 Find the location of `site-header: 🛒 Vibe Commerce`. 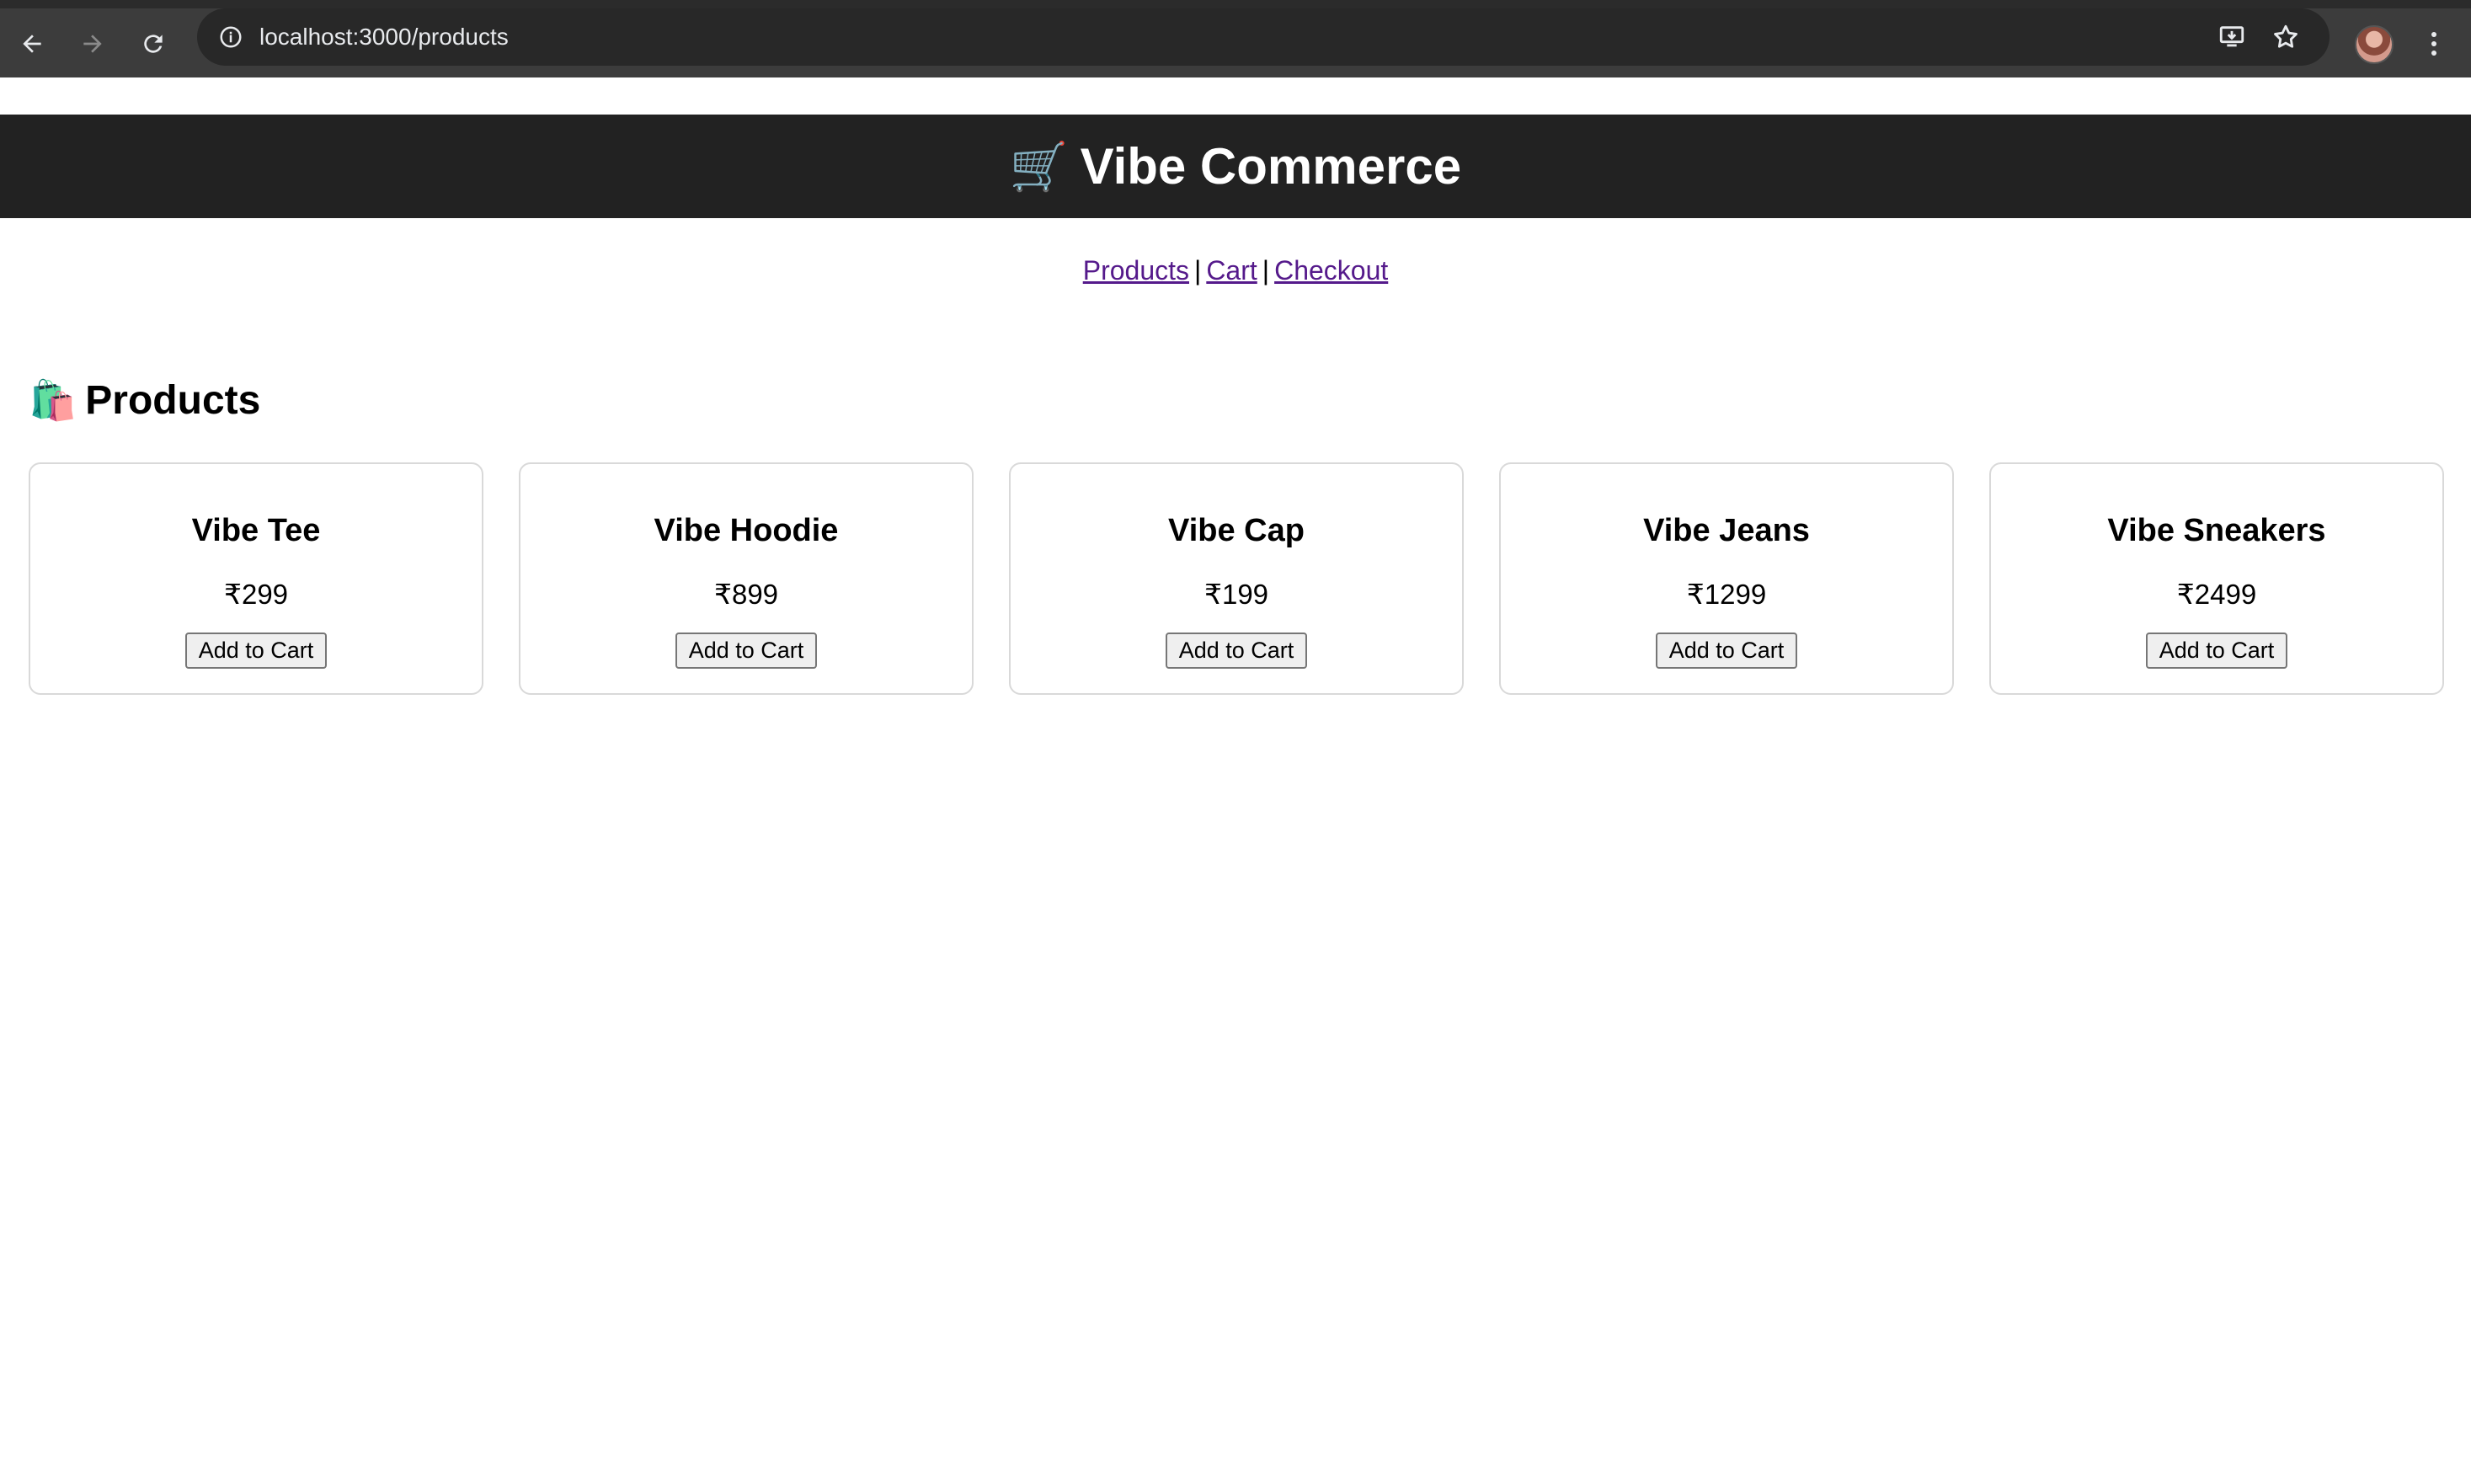

site-header: 🛒 Vibe Commerce is located at coordinates (1235, 167).